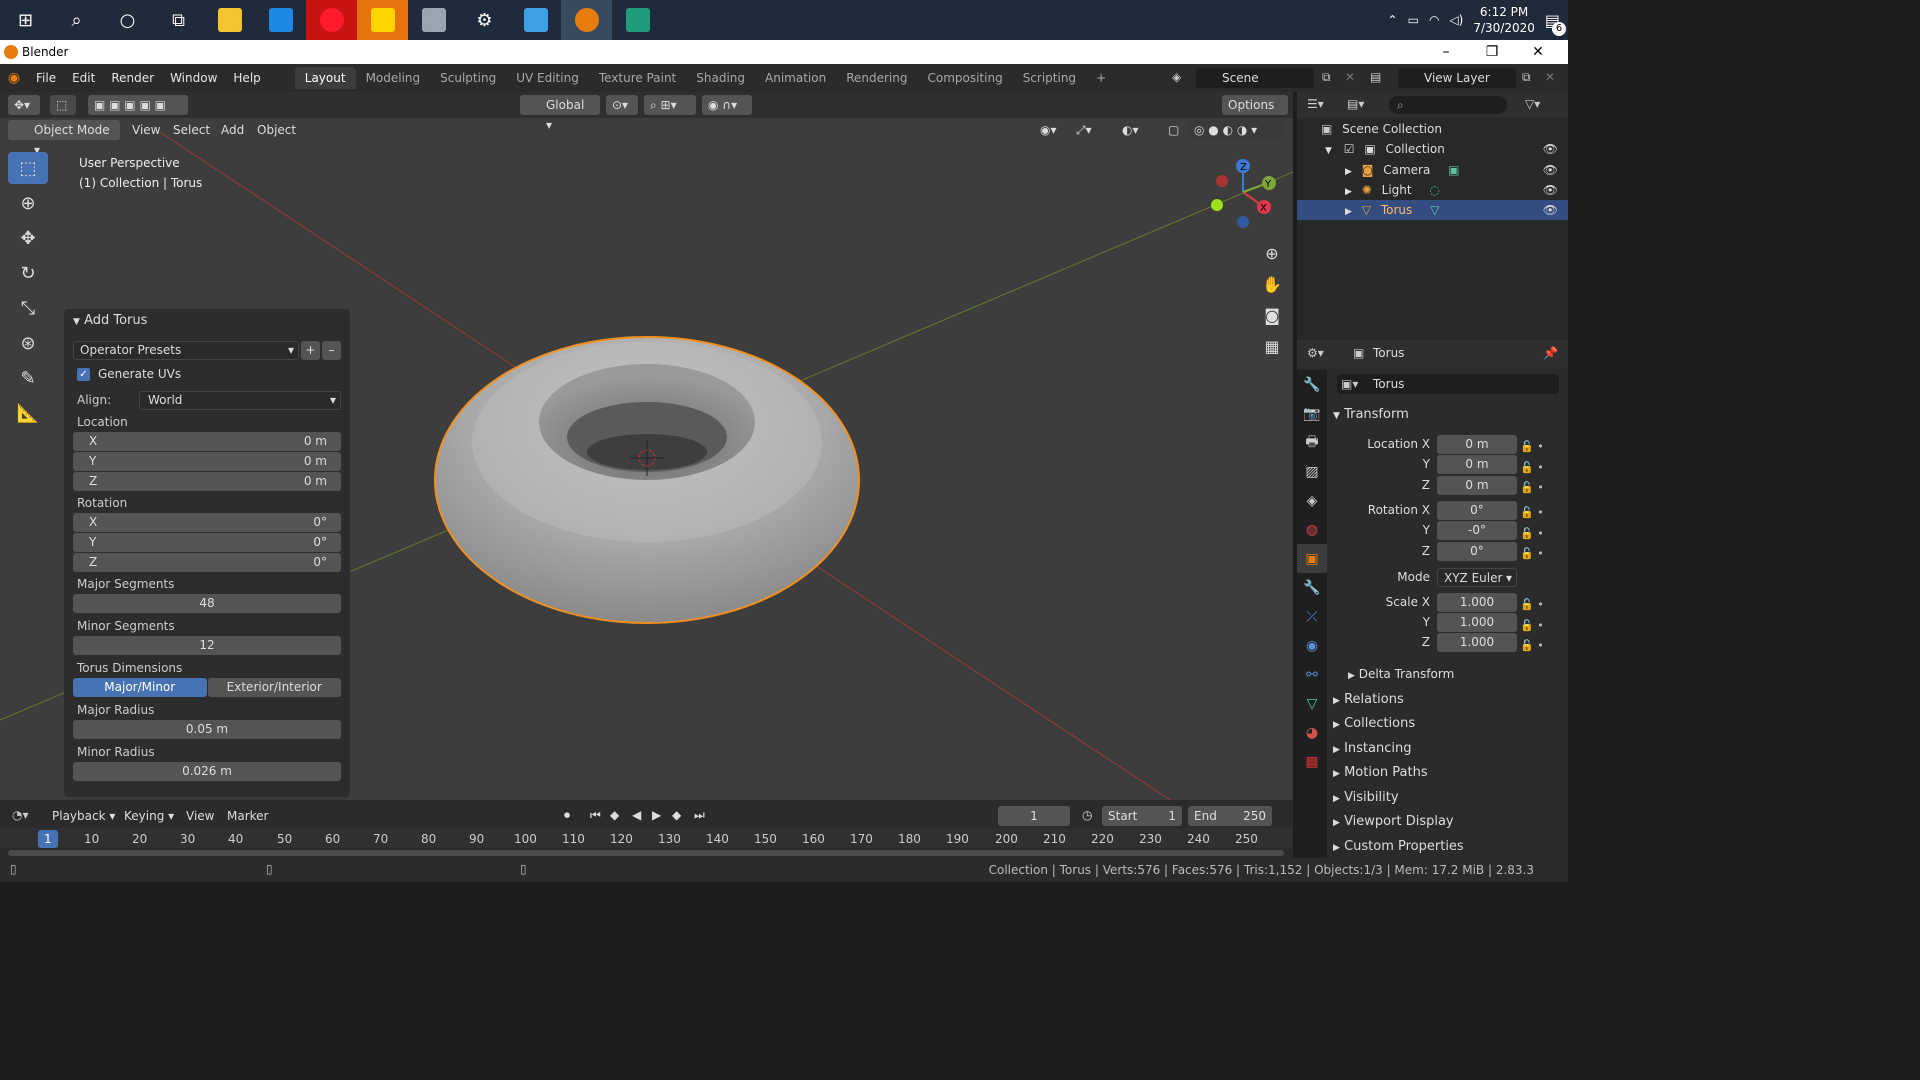 This screenshot has height=1080, width=1920. What do you see at coordinates (1349, 384) in the screenshot?
I see `object-type-icon: ▣▾` at bounding box center [1349, 384].